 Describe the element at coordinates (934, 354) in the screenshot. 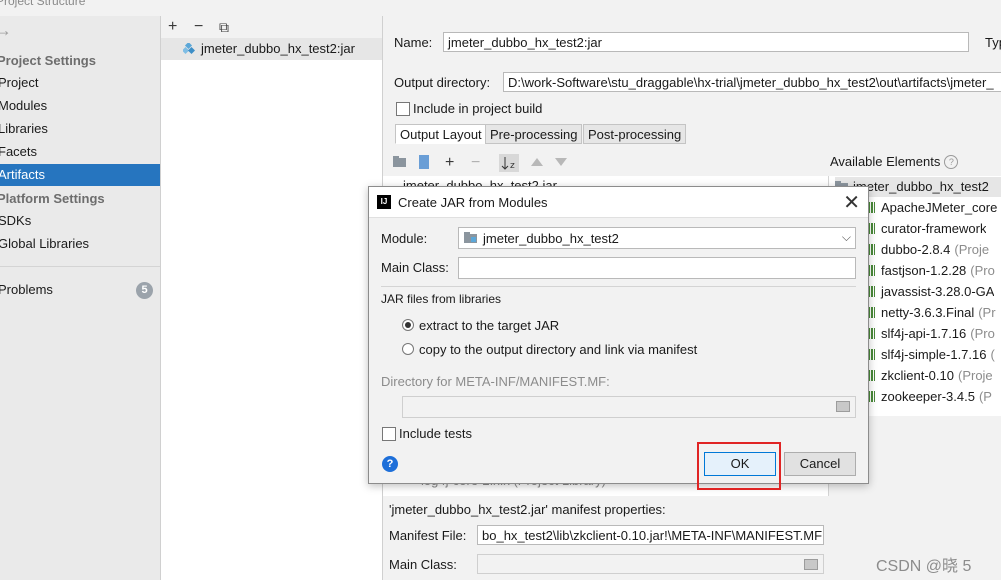

I see `library-name: slf4j-simple-1.7.16` at that location.